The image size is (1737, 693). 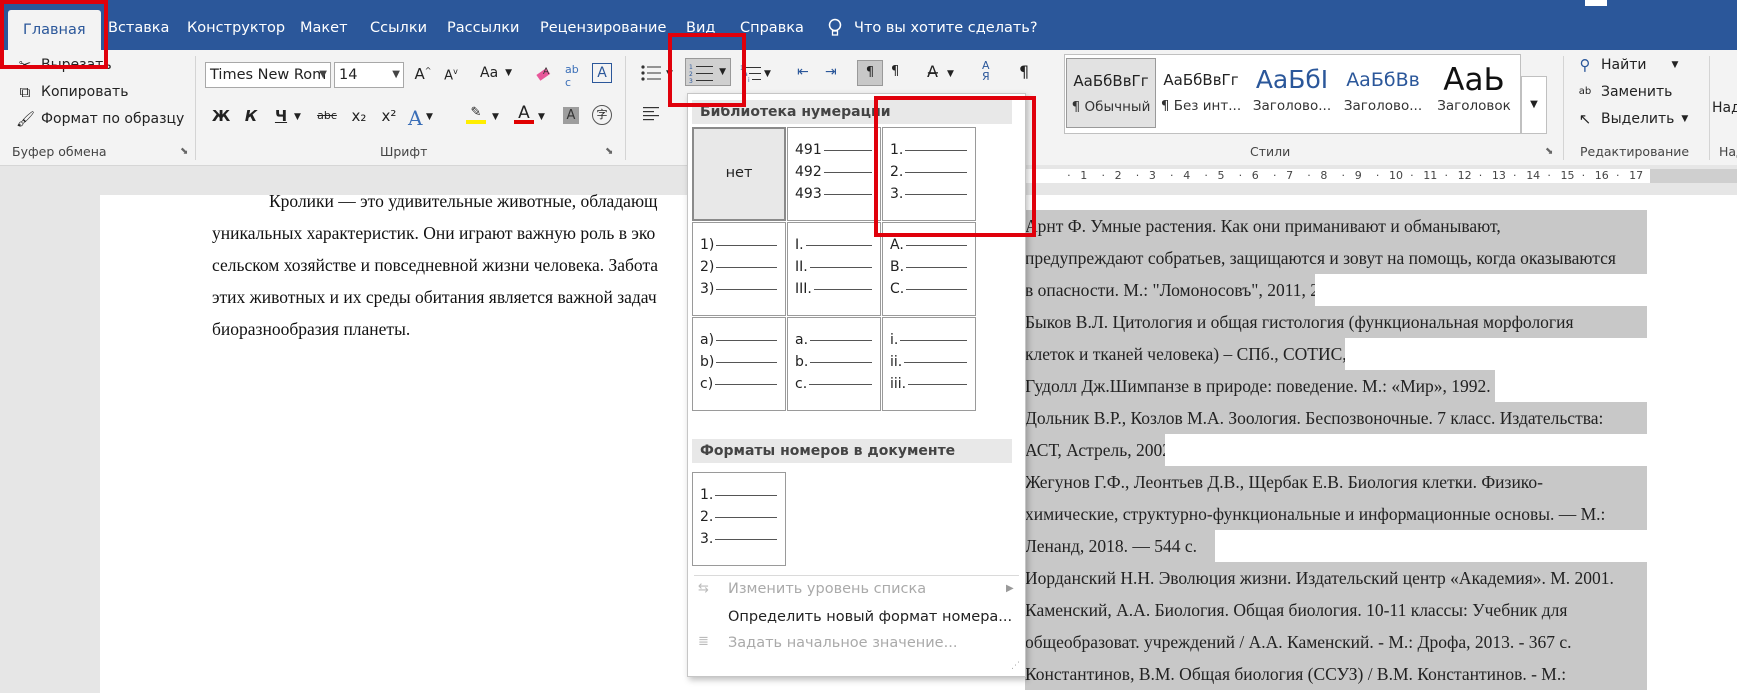 What do you see at coordinates (1627, 65) in the screenshot?
I see `find-button: ⚲ Найти ▼` at bounding box center [1627, 65].